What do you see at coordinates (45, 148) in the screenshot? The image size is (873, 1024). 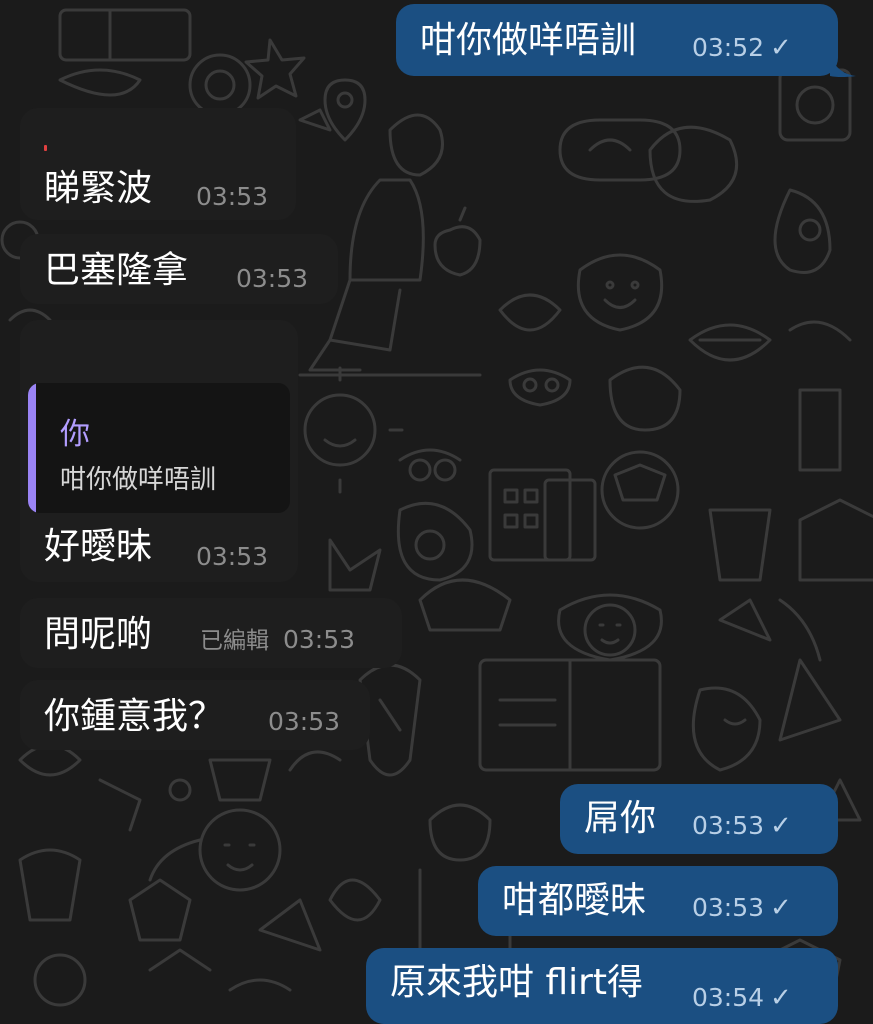 I see `red-mark` at bounding box center [45, 148].